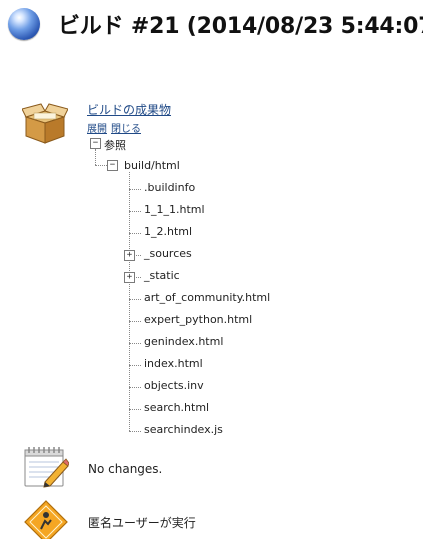  Describe the element at coordinates (174, 209) in the screenshot. I see `tree-file-item: 1_1_1.html` at that location.